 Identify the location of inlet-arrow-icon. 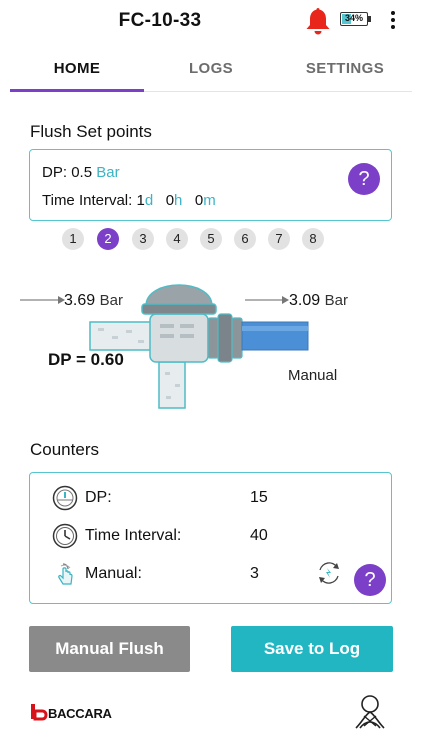
(42, 300).